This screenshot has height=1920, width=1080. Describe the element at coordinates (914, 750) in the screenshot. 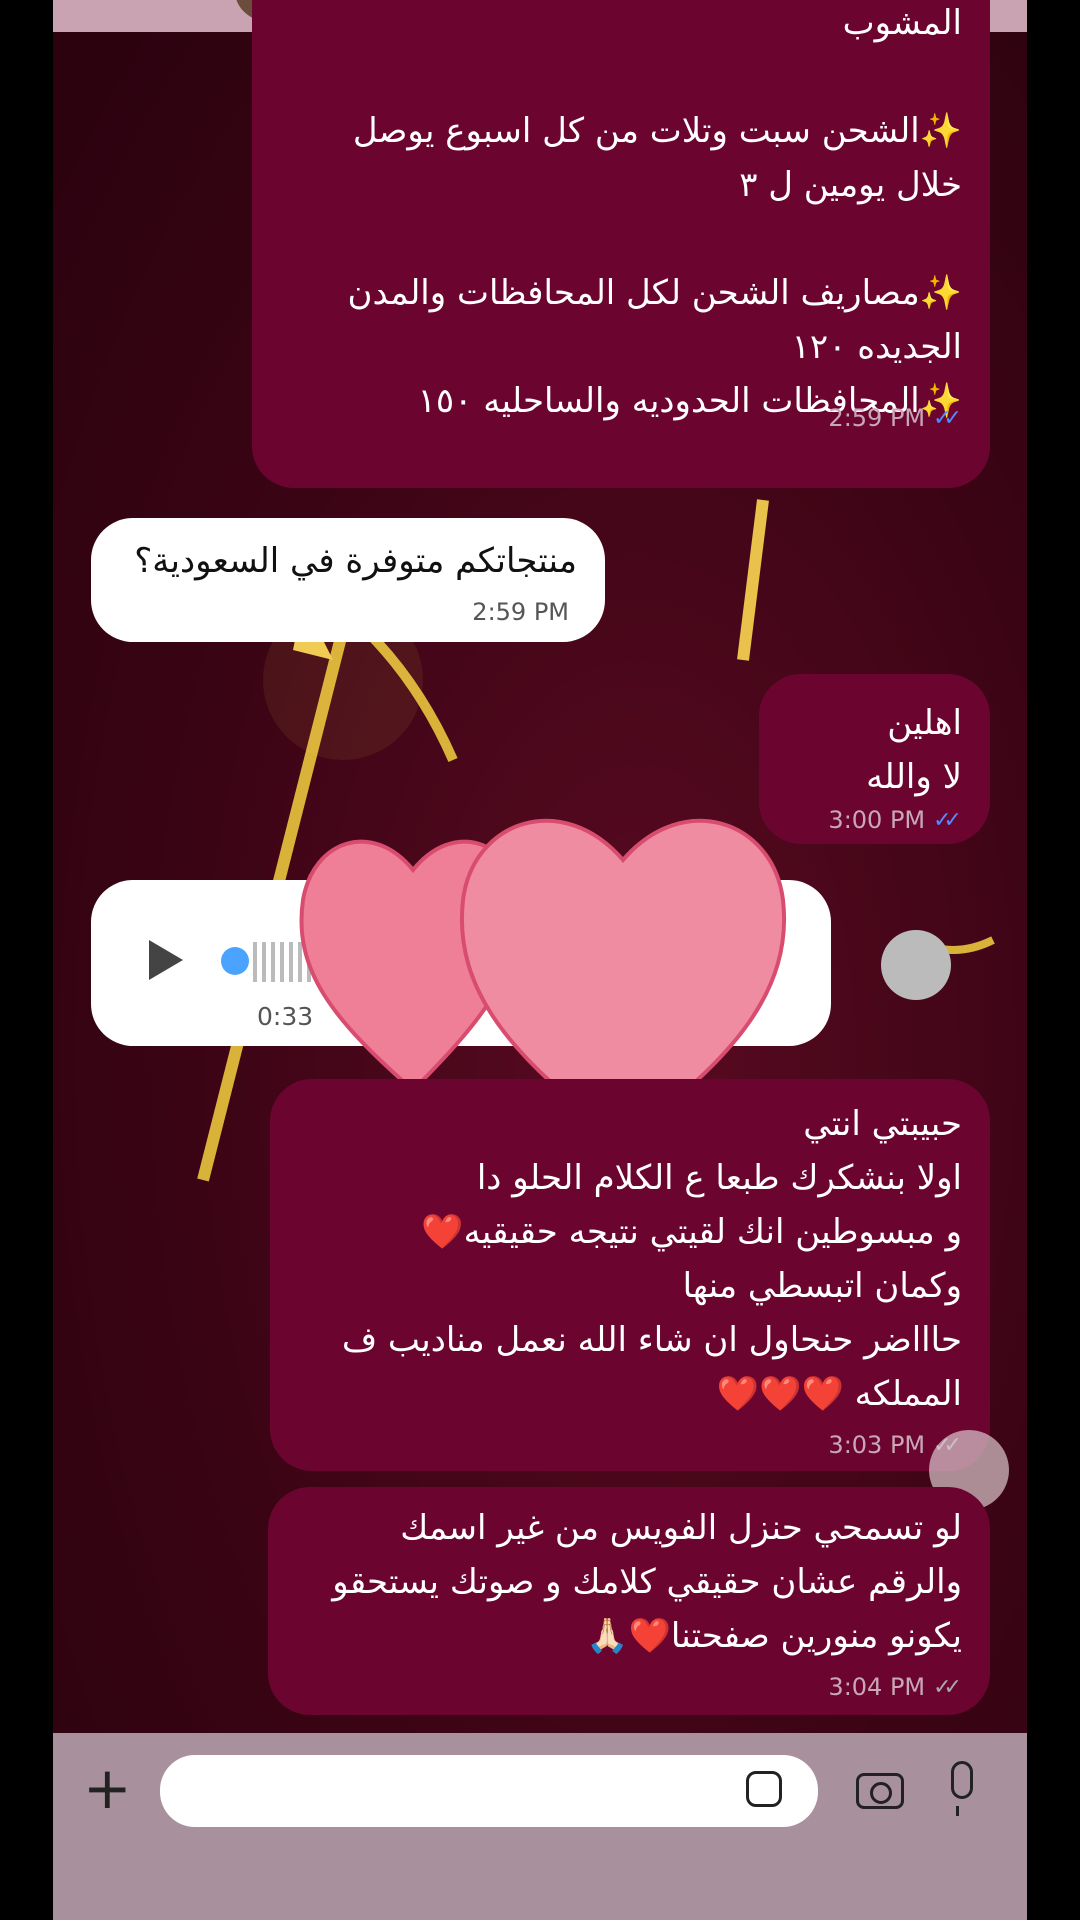

I see `message-text: اهلين لا والله` at that location.